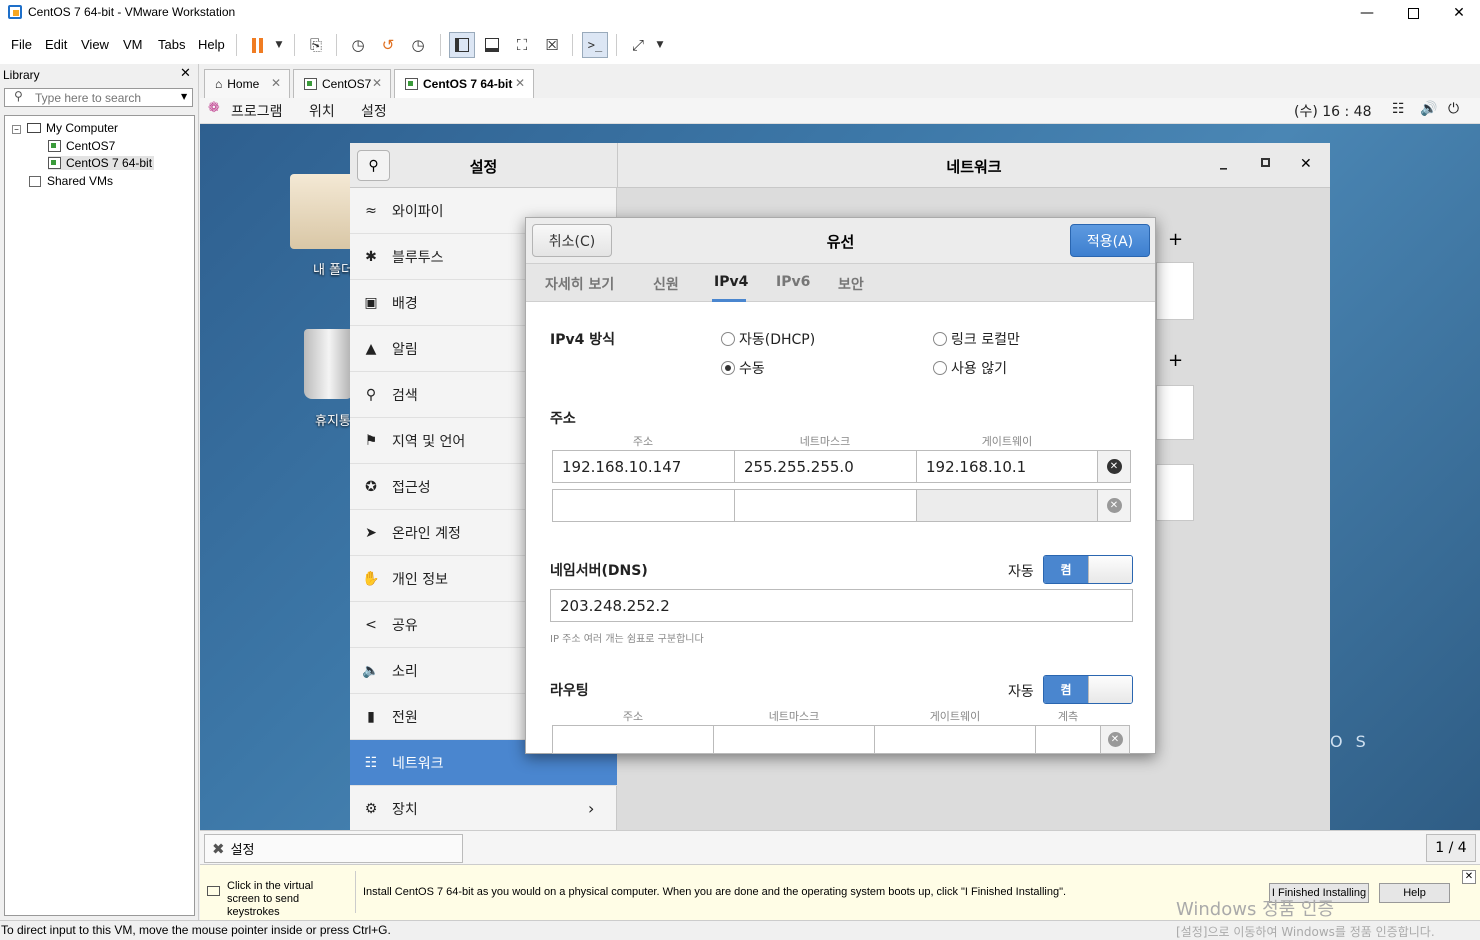  I want to click on remove-empty-address-button: ✕, so click(1114, 505).